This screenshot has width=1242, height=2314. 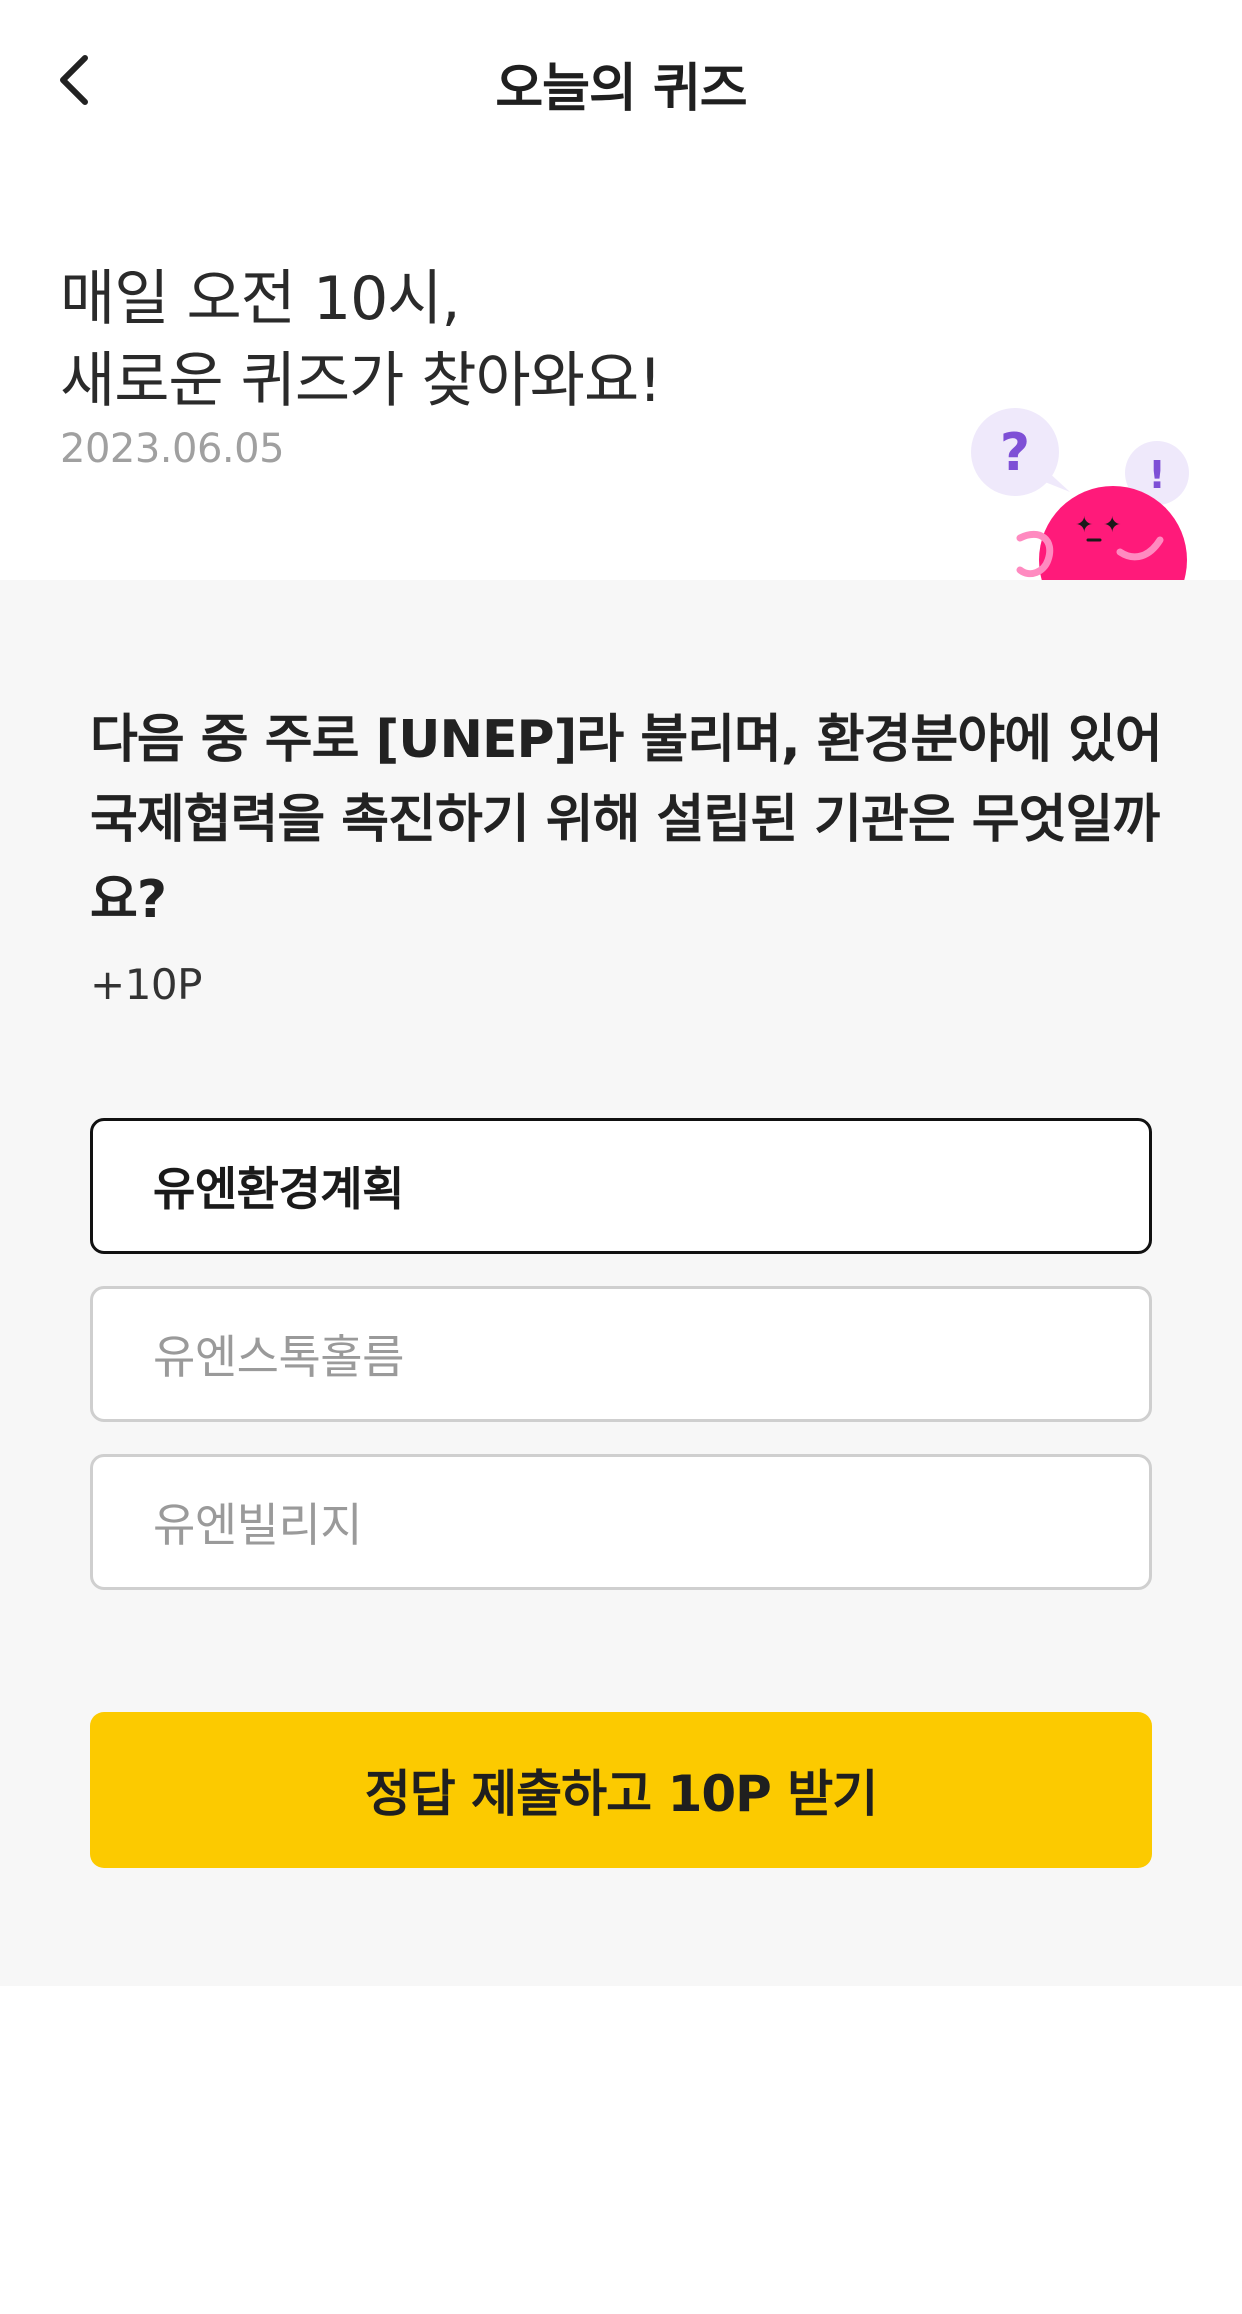 I want to click on points-reward: +10P, so click(x=146, y=984).